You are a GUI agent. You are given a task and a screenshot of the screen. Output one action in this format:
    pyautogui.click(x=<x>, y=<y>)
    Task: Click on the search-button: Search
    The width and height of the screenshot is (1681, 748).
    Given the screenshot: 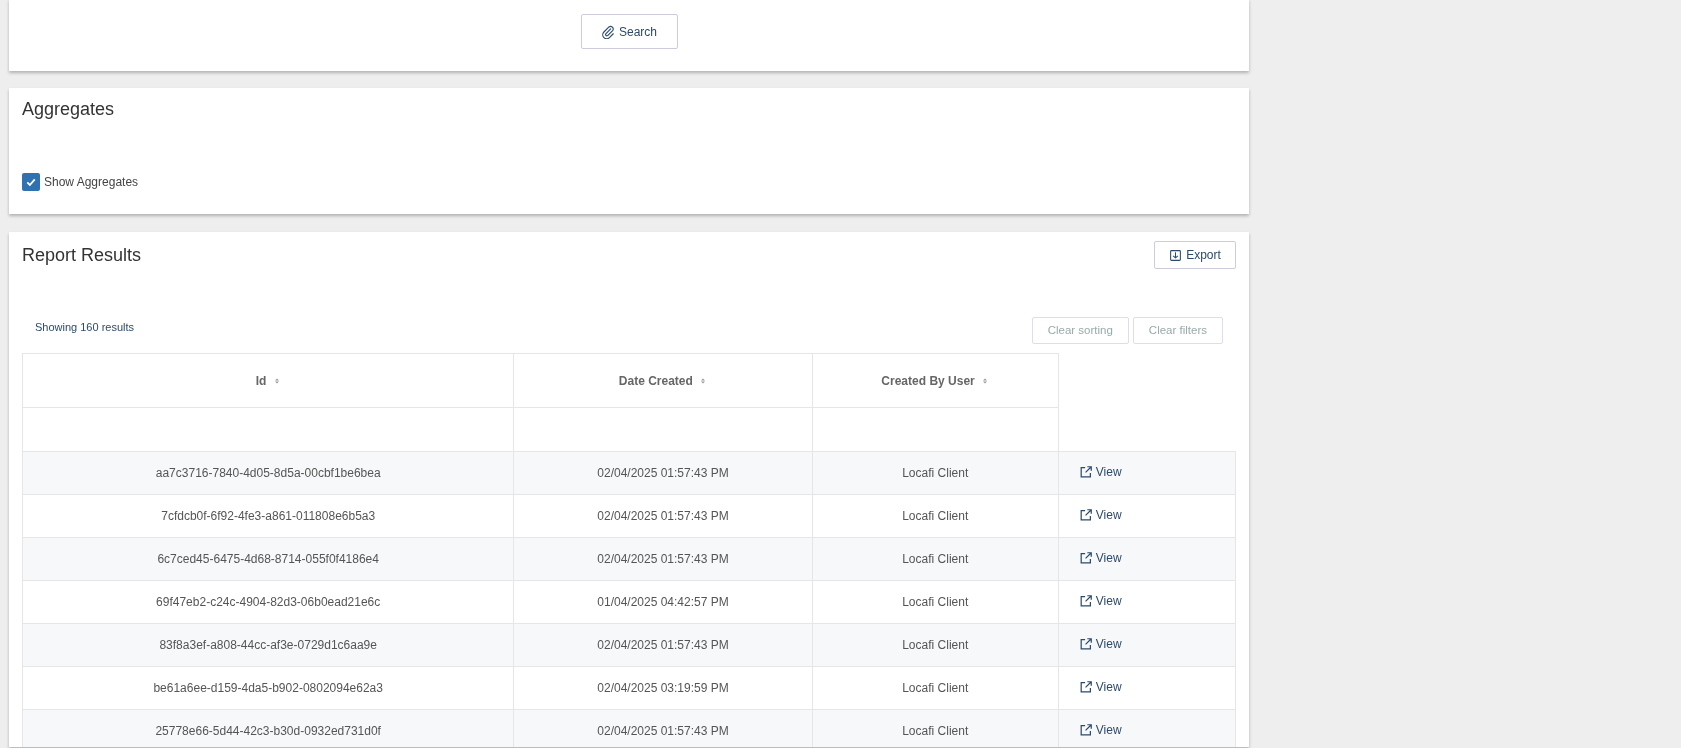 What is the action you would take?
    pyautogui.click(x=629, y=31)
    